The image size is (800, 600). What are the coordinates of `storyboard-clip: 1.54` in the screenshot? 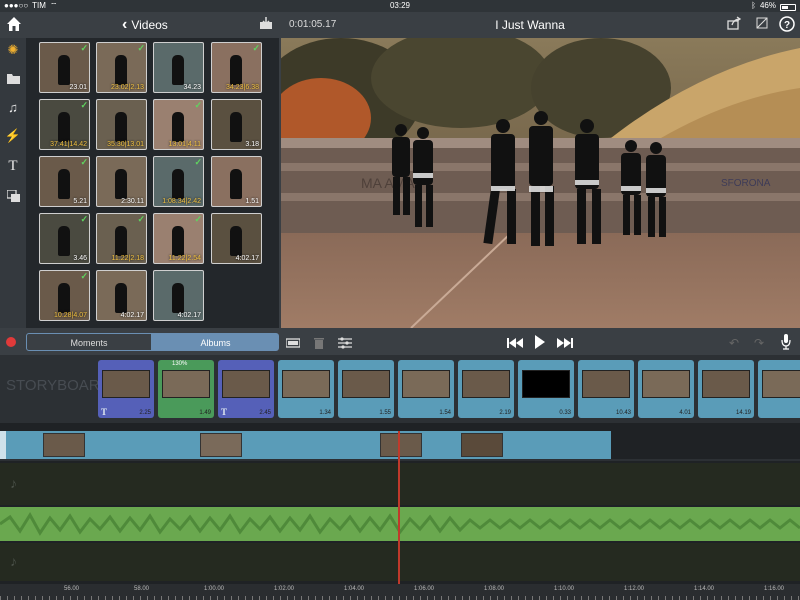 It's located at (426, 389).